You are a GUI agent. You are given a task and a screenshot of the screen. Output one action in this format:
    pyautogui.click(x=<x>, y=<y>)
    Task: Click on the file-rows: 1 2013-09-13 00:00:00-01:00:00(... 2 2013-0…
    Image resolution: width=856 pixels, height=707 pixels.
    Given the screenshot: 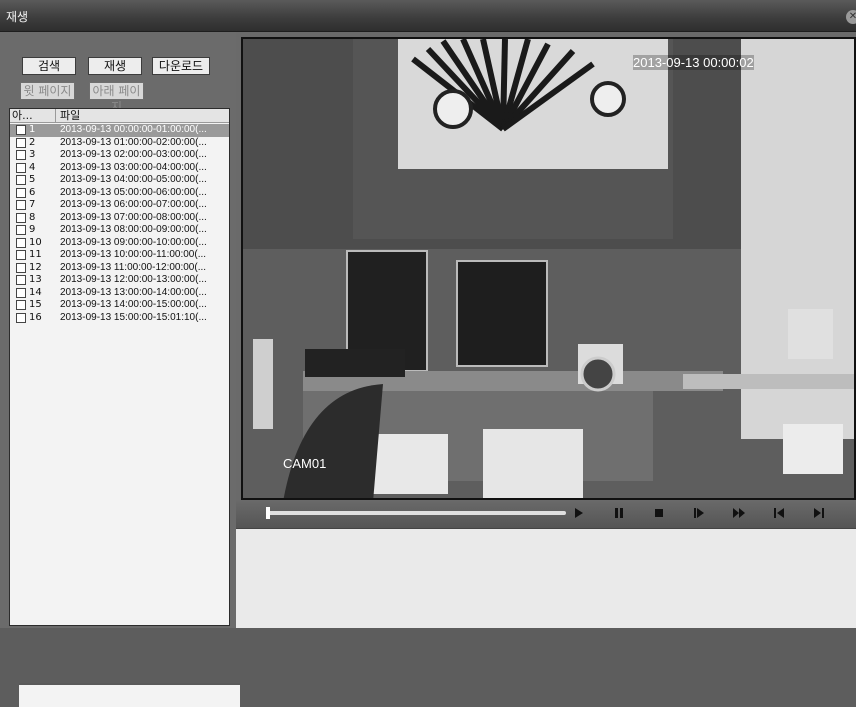 What is the action you would take?
    pyautogui.click(x=119, y=224)
    